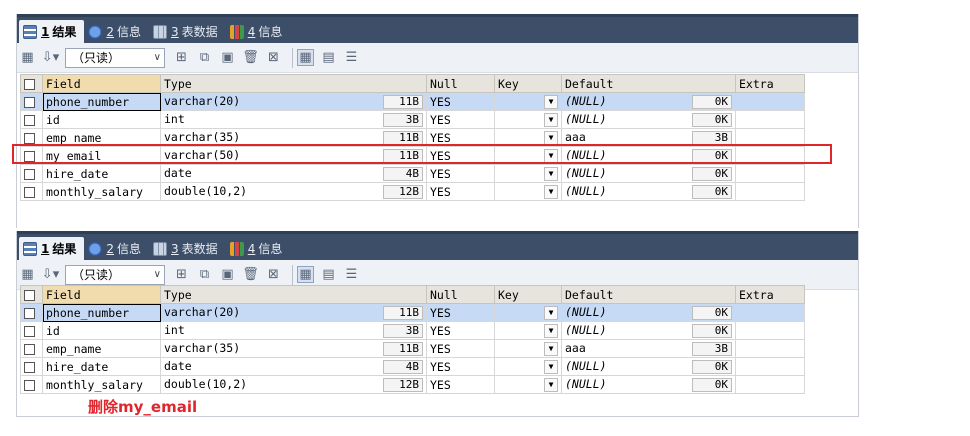  I want to click on table-row: emp_name varchar(35) 11B YES ▼ aaa 3B, so click(412, 348).